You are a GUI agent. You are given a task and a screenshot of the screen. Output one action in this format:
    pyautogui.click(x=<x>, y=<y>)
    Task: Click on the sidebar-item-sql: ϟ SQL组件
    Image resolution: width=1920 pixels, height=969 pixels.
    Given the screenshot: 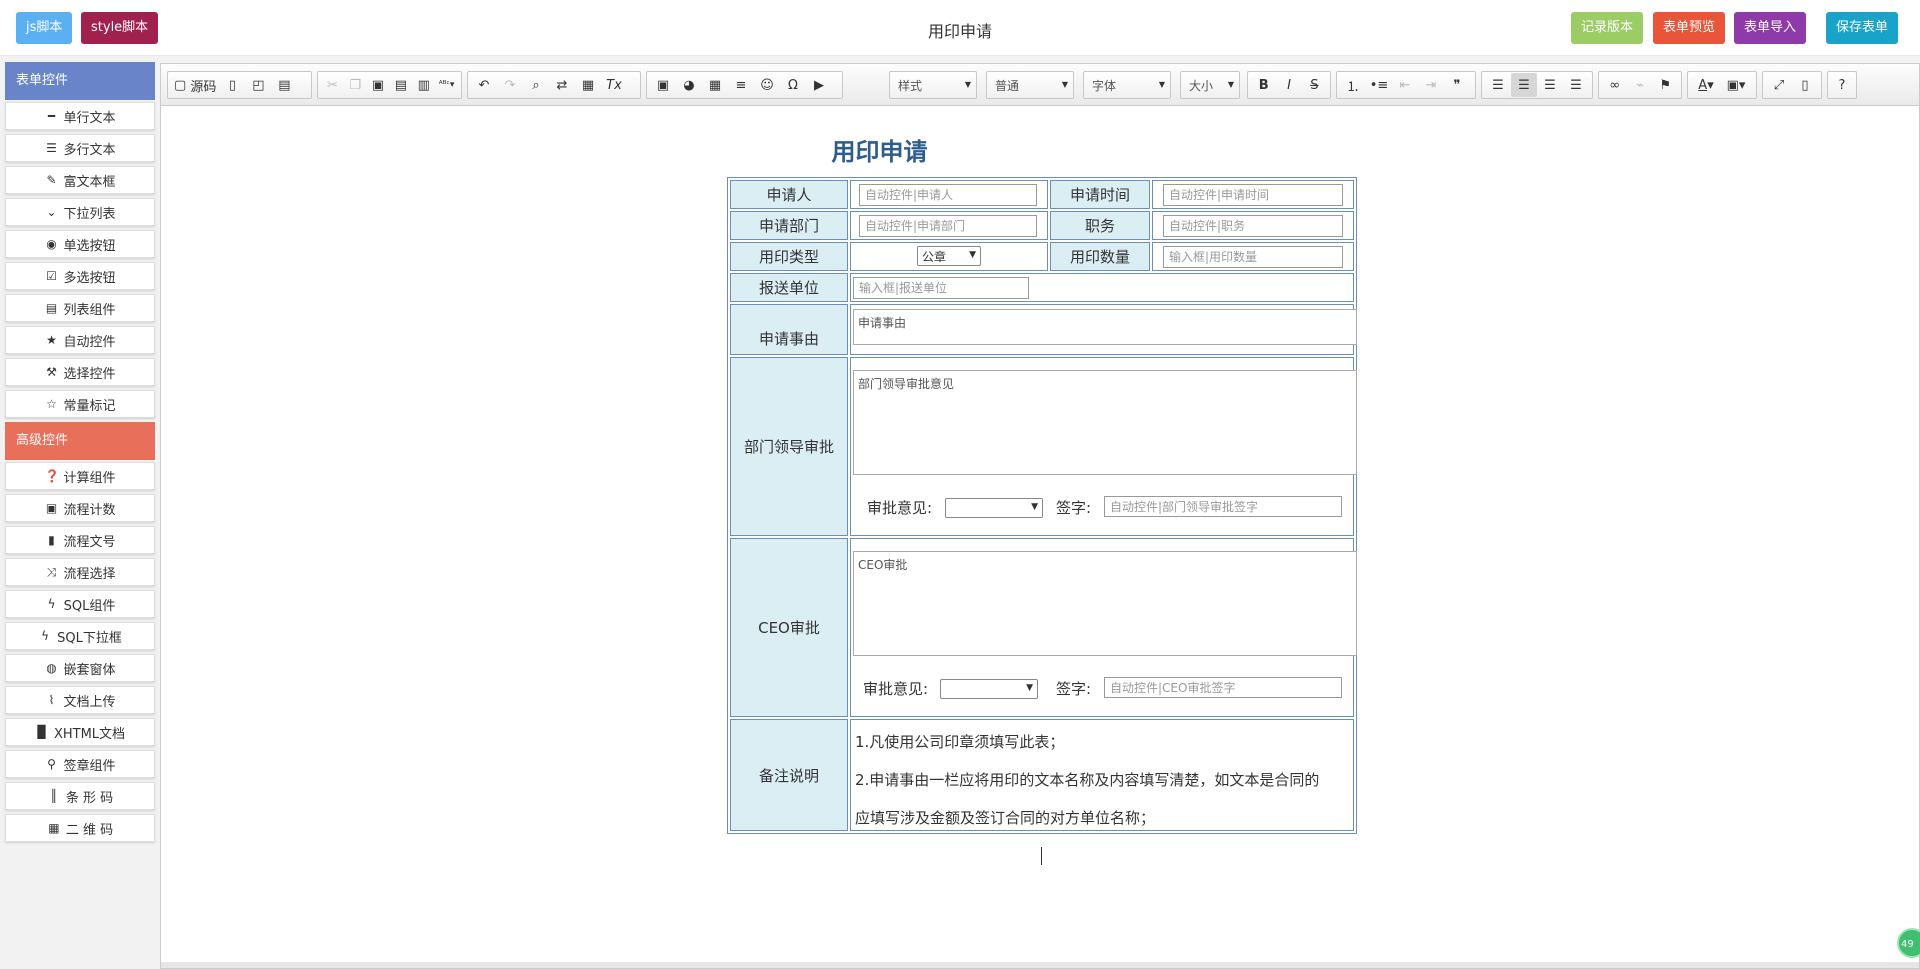 What is the action you would take?
    pyautogui.click(x=80, y=604)
    